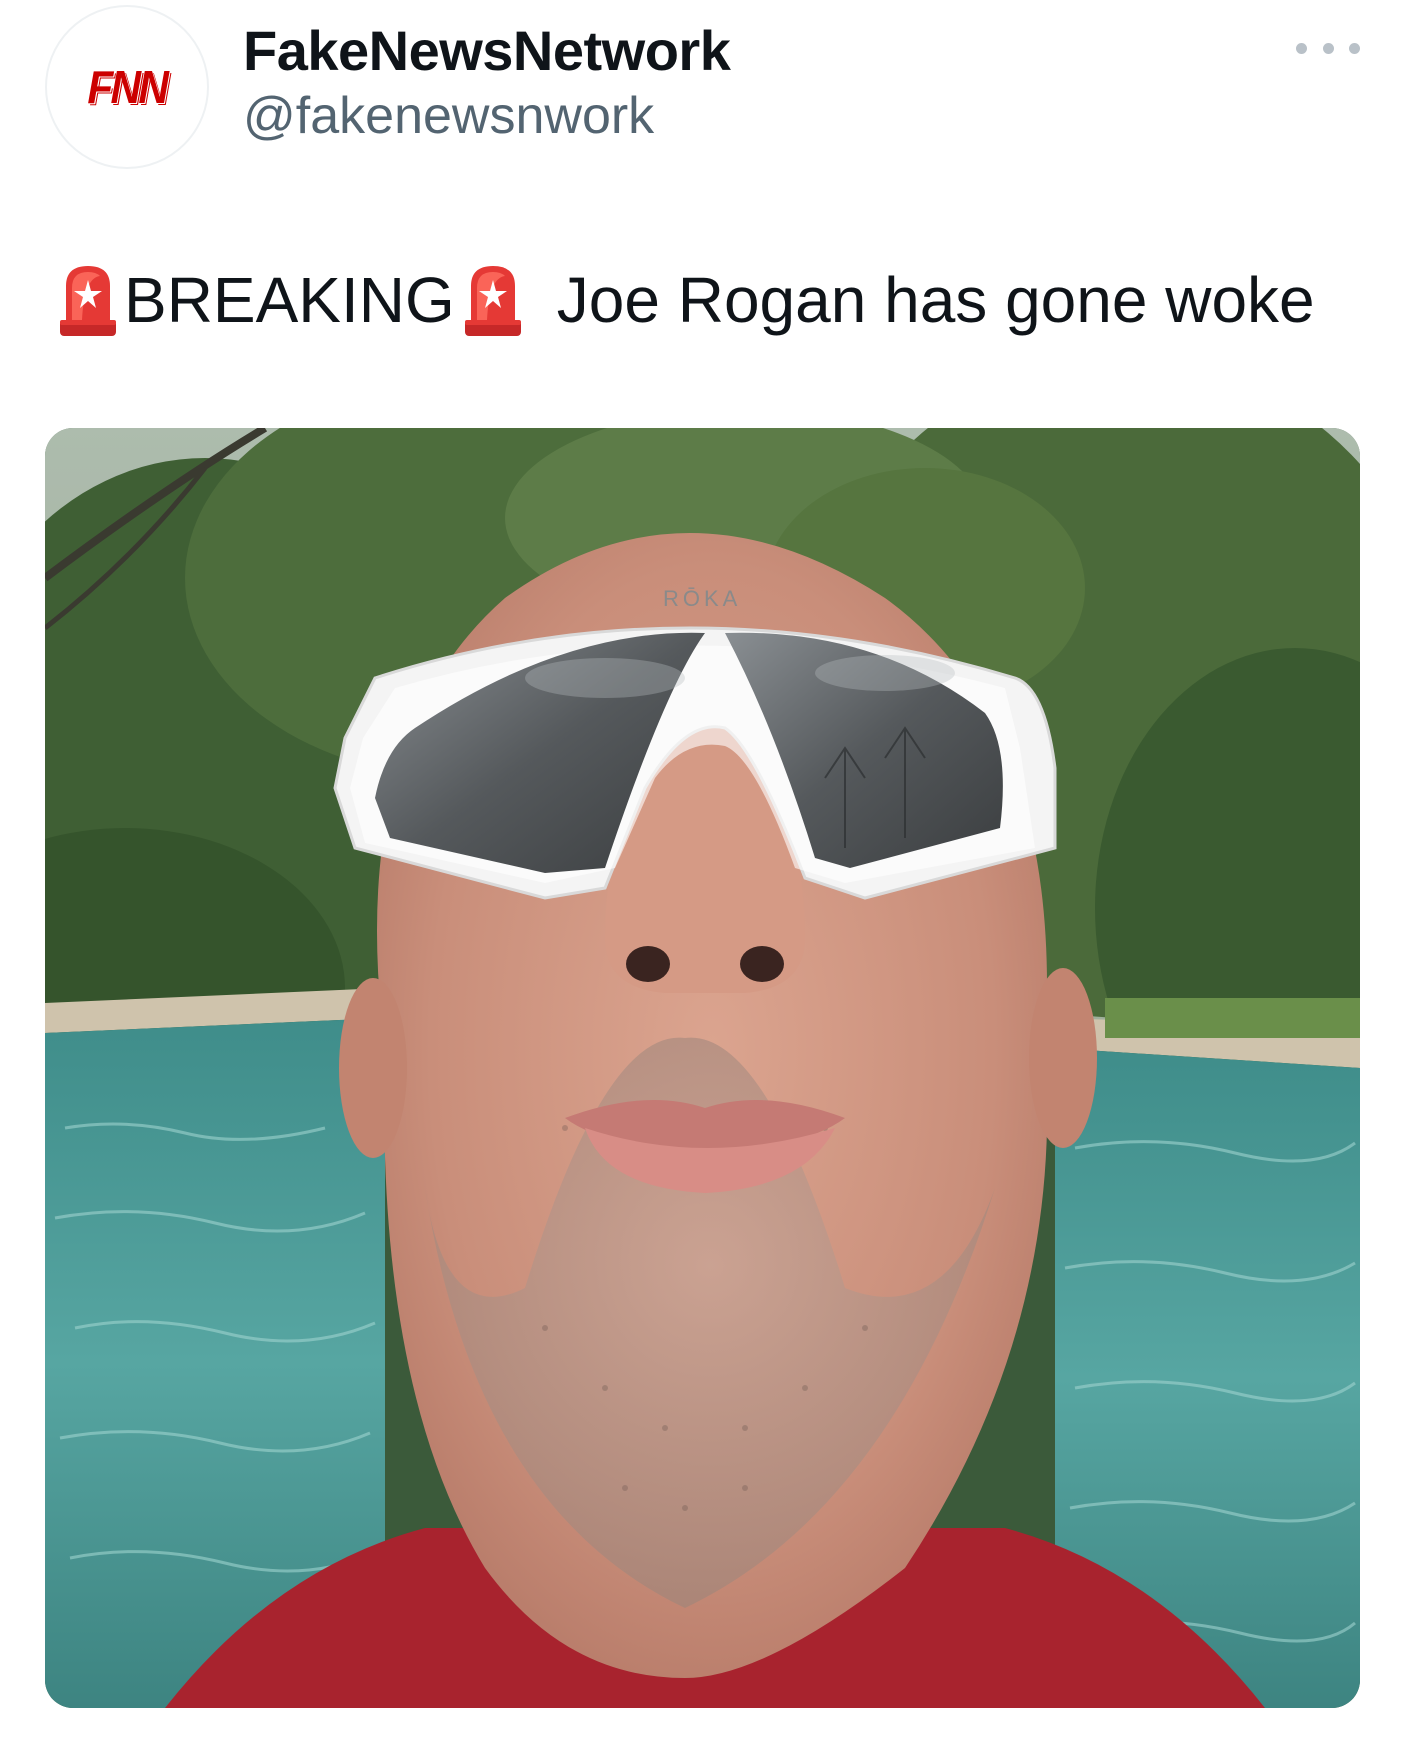  What do you see at coordinates (448, 116) in the screenshot?
I see `user-handle: @fakenewsnwork` at bounding box center [448, 116].